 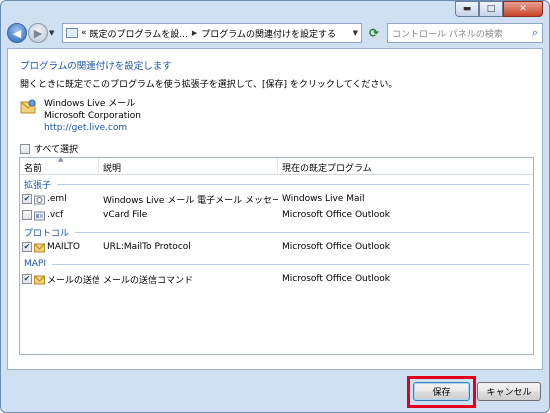 I want to click on close-icon: ✕, so click(x=523, y=9).